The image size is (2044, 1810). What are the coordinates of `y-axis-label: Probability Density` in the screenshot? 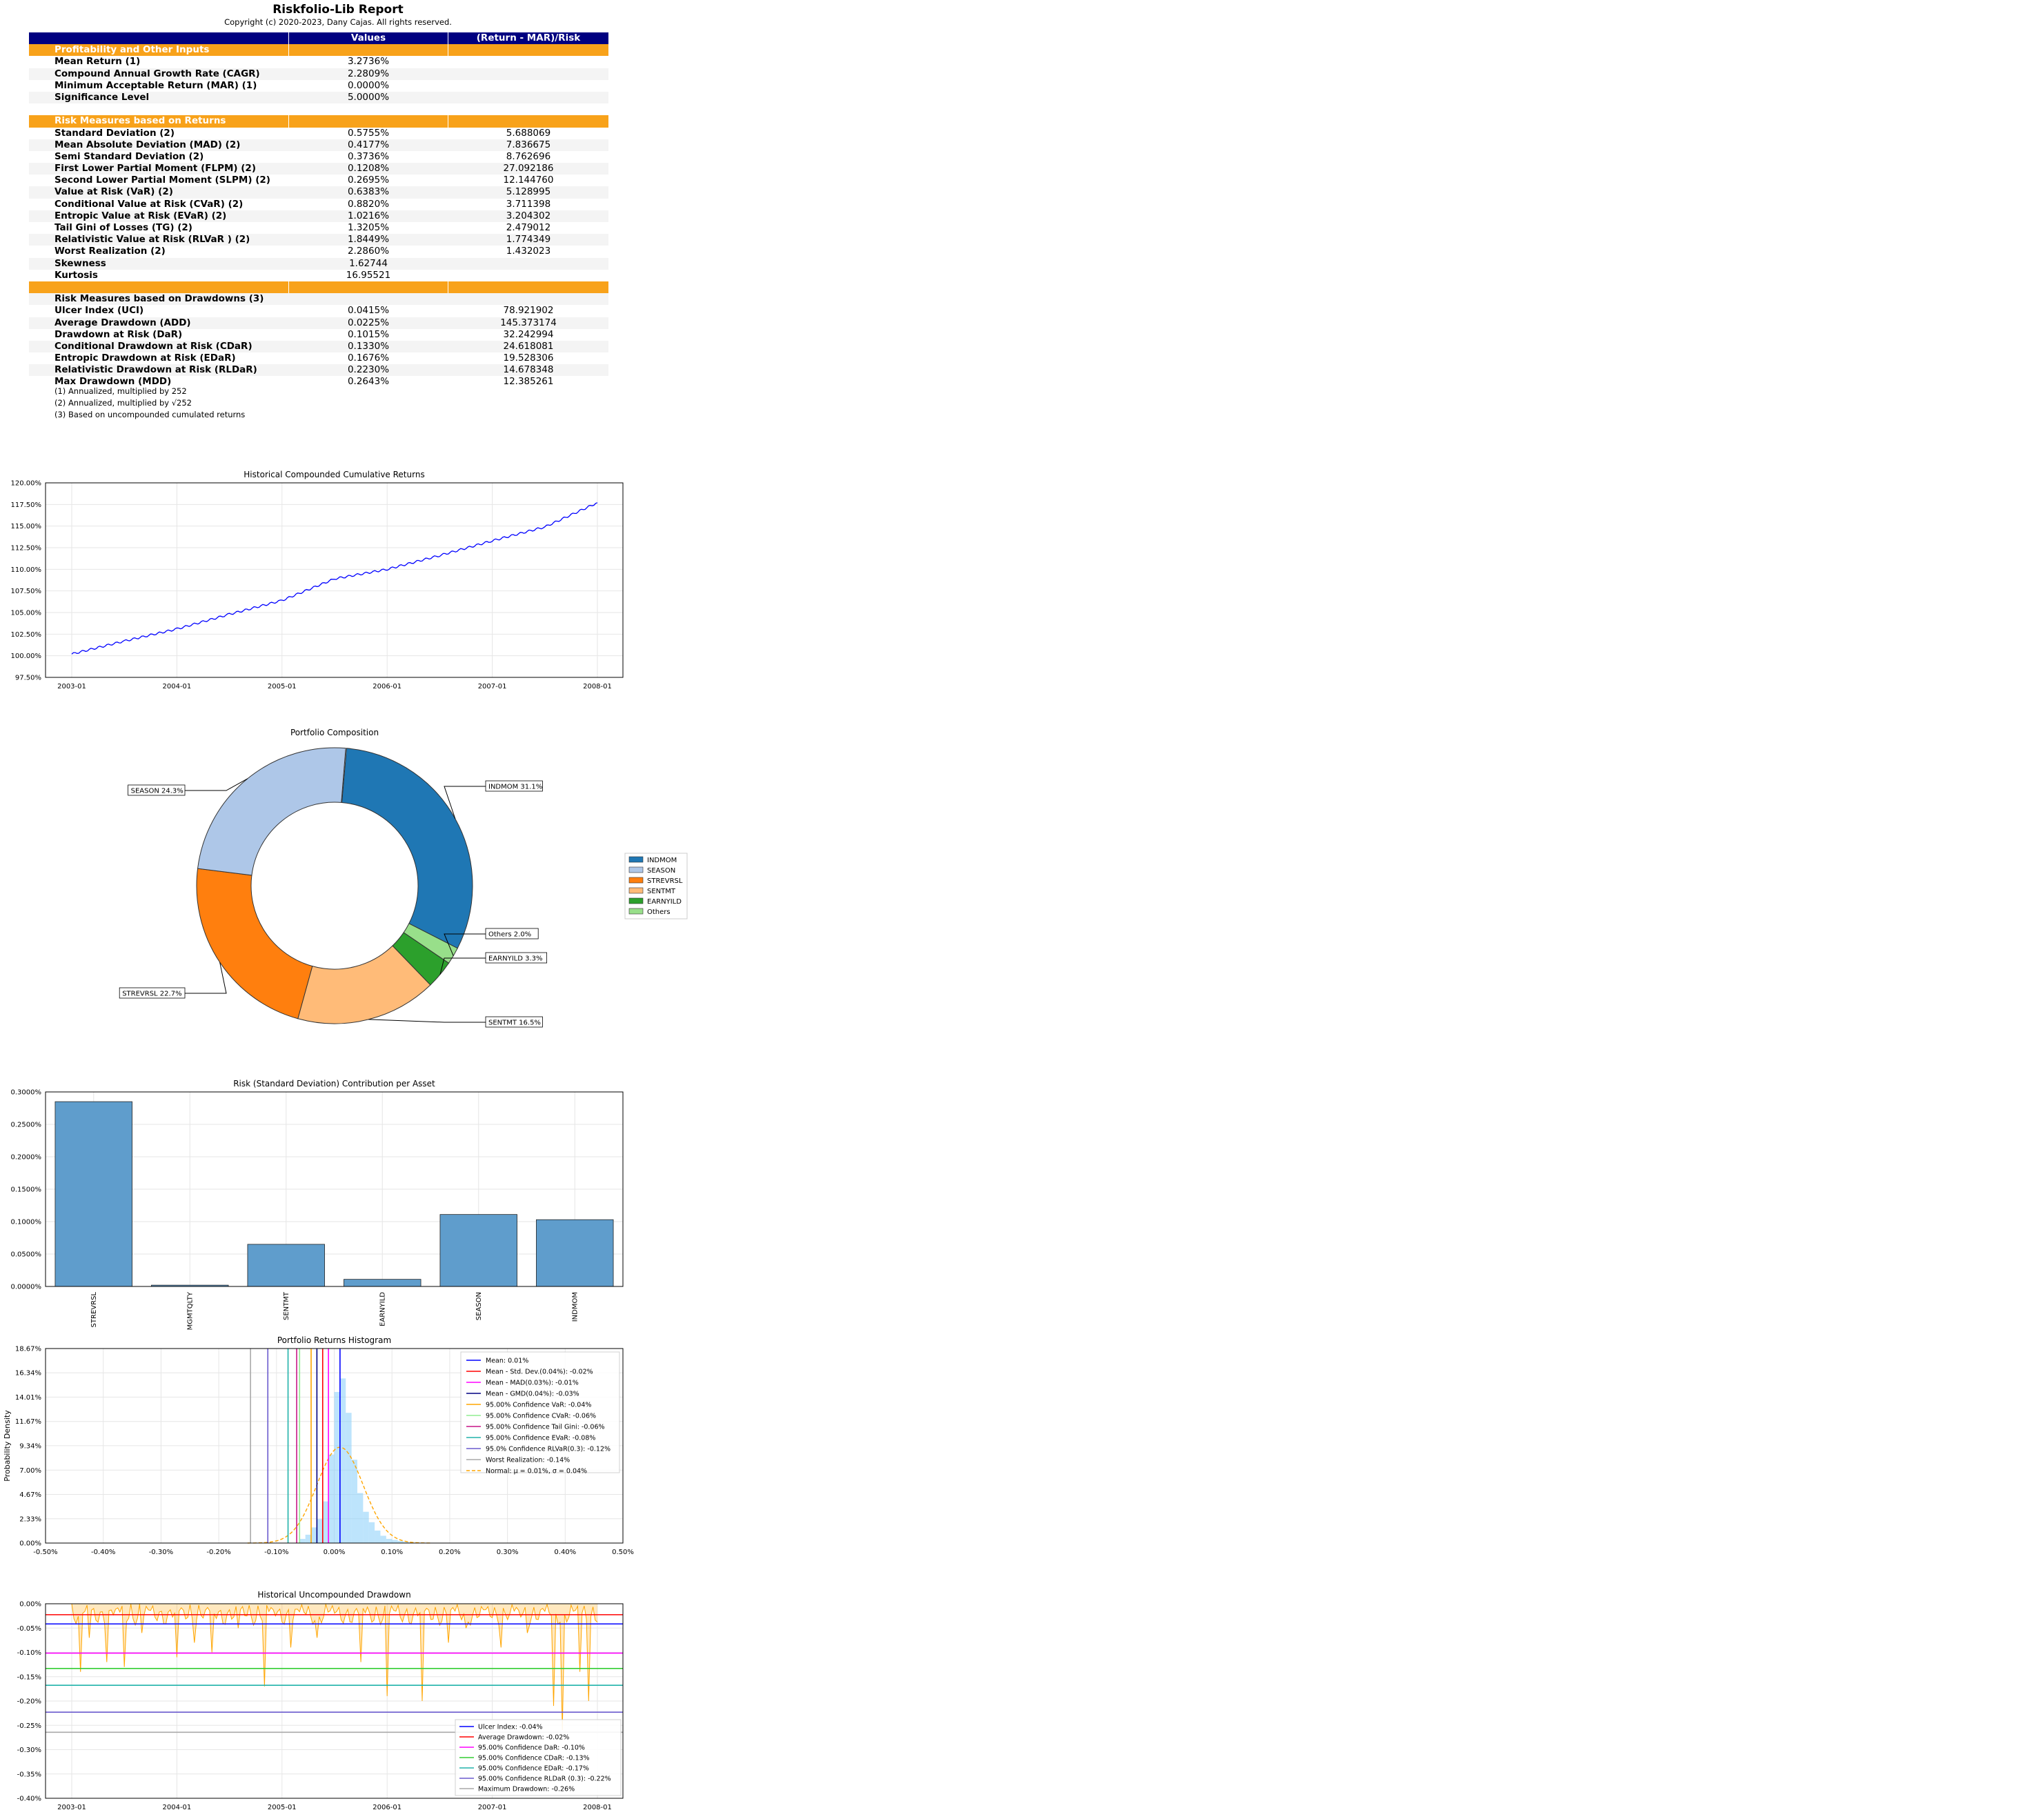 It's located at (7, 1446).